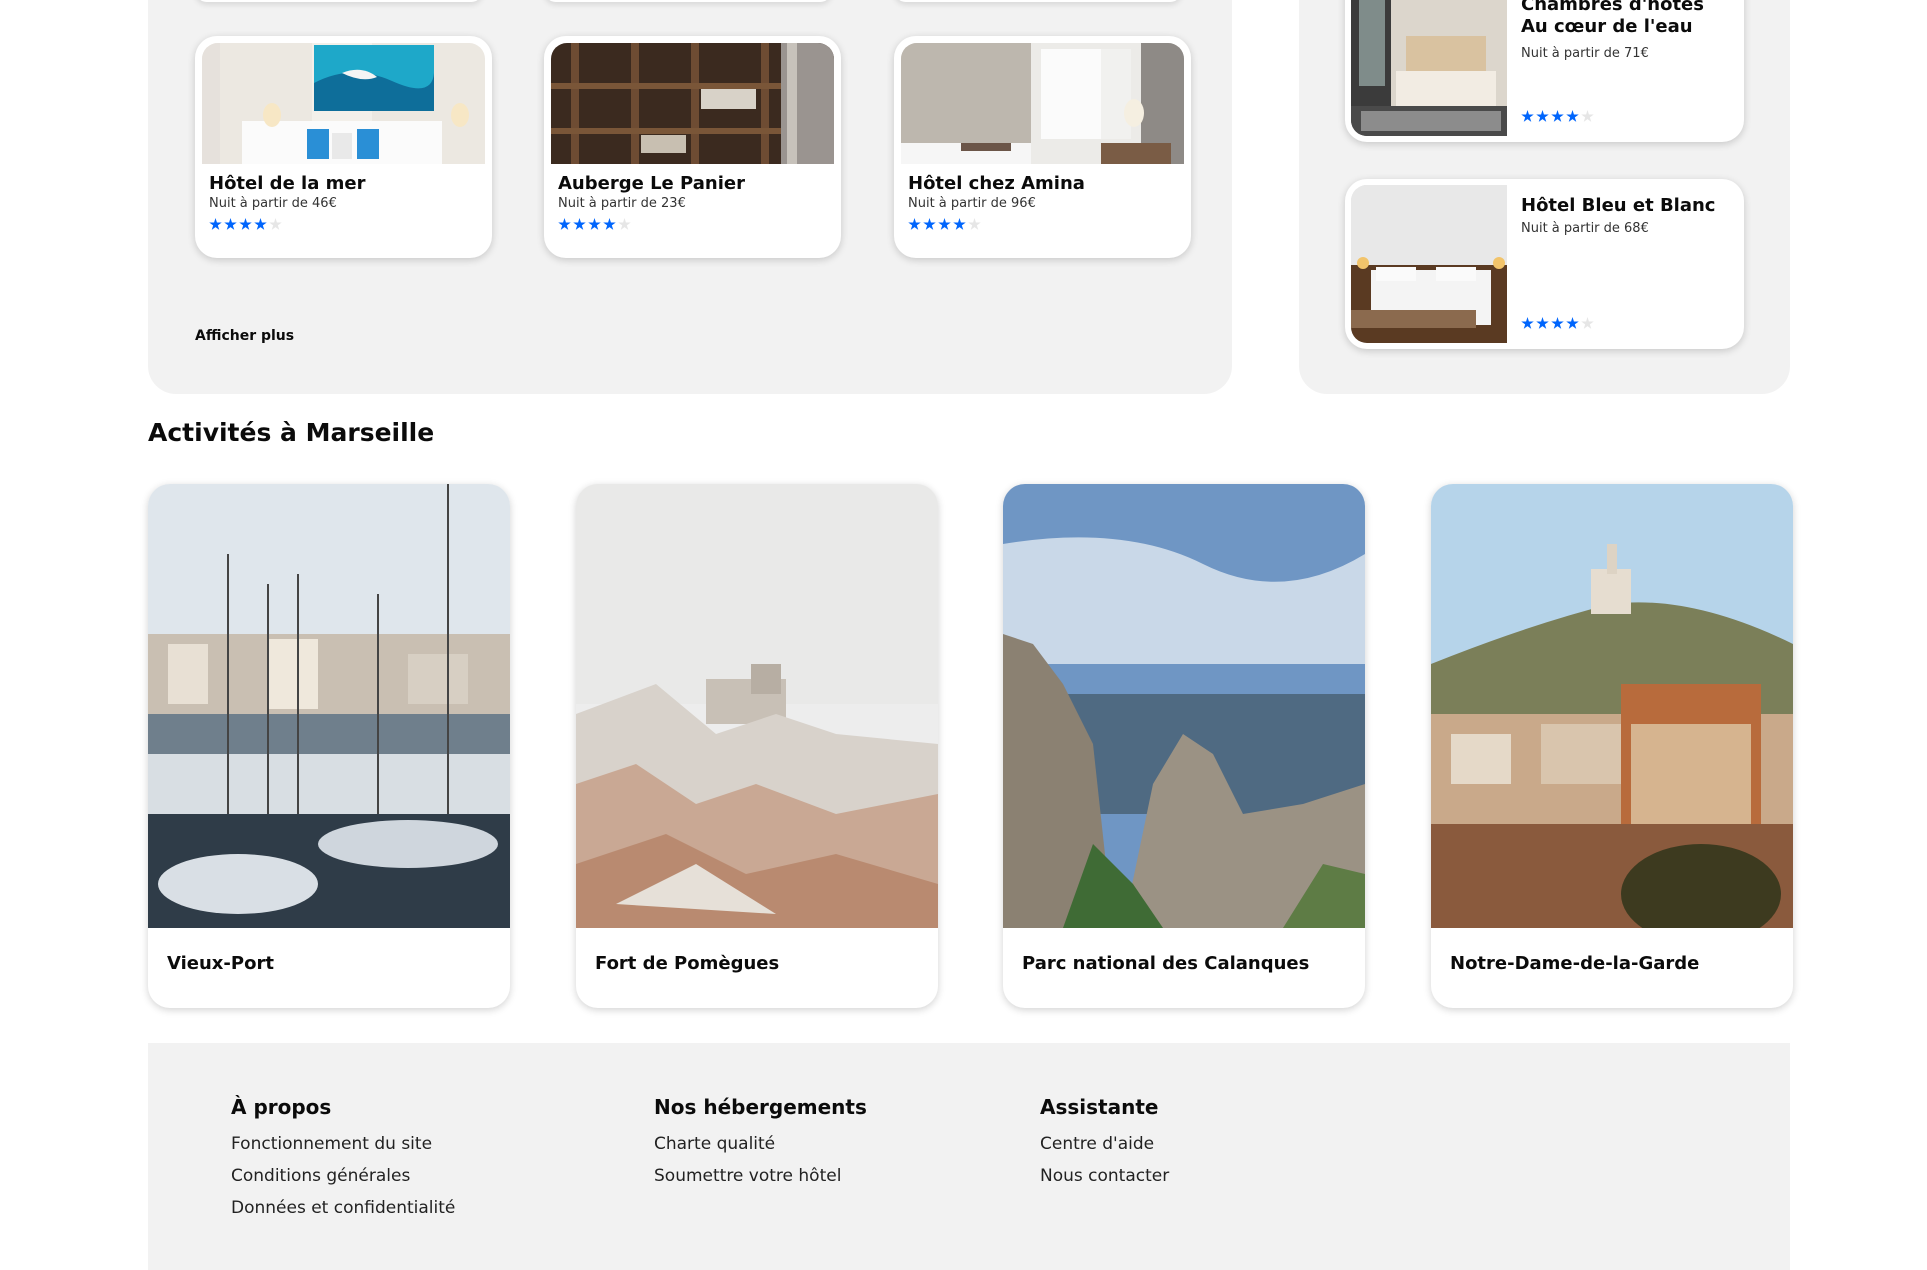 The height and width of the screenshot is (1270, 1927). I want to click on footer-link: Données et confidentialité, so click(343, 1208).